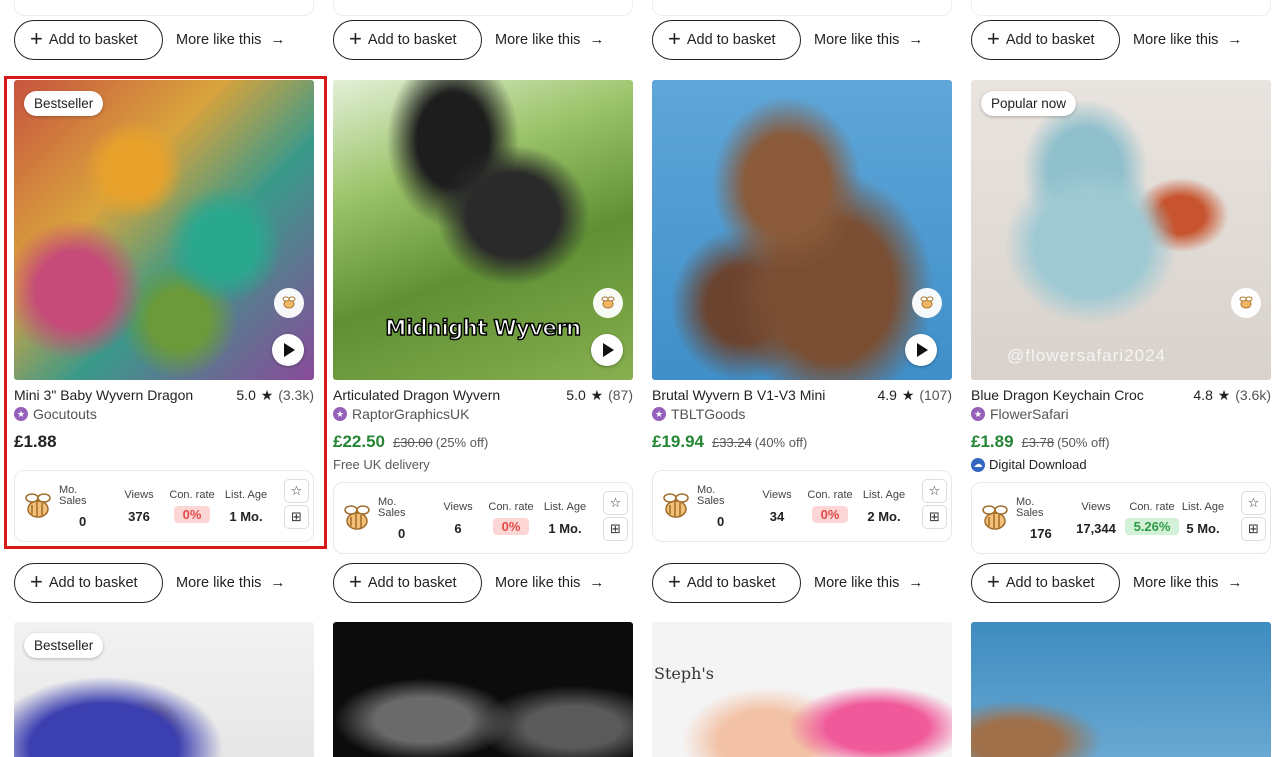  I want to click on card-actions: + Add to basket More like this →, so click(1121, 583).